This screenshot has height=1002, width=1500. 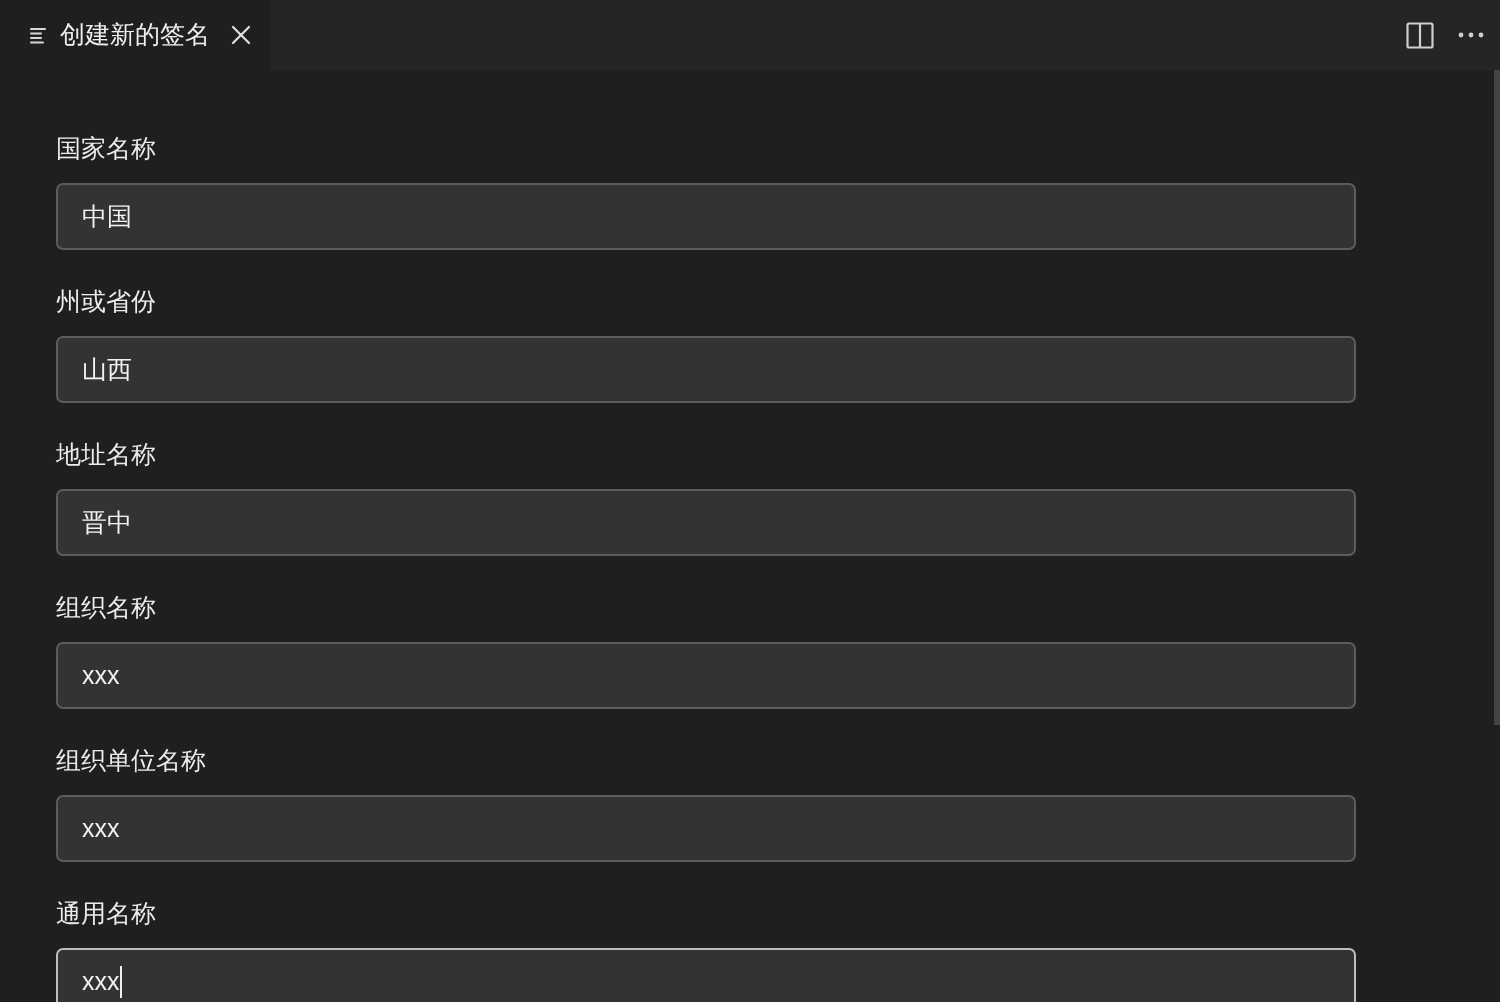 I want to click on field-label: 组织名称, so click(x=106, y=607).